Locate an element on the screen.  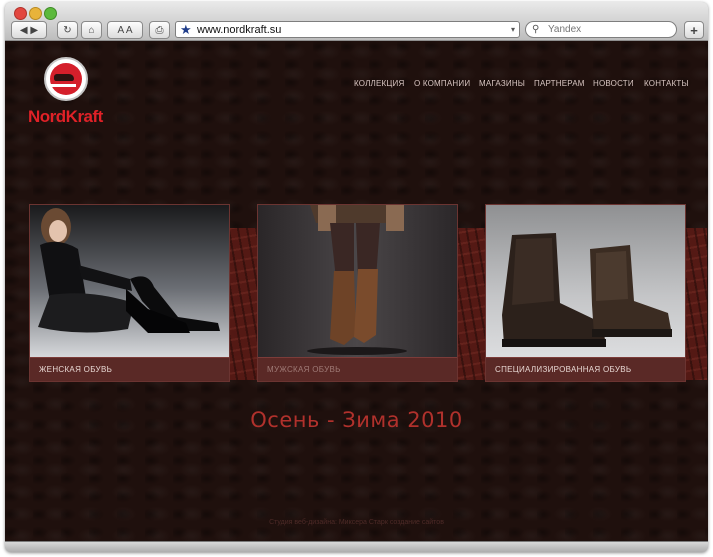
address-url: www.nordkraft.su is located at coordinates (239, 30).